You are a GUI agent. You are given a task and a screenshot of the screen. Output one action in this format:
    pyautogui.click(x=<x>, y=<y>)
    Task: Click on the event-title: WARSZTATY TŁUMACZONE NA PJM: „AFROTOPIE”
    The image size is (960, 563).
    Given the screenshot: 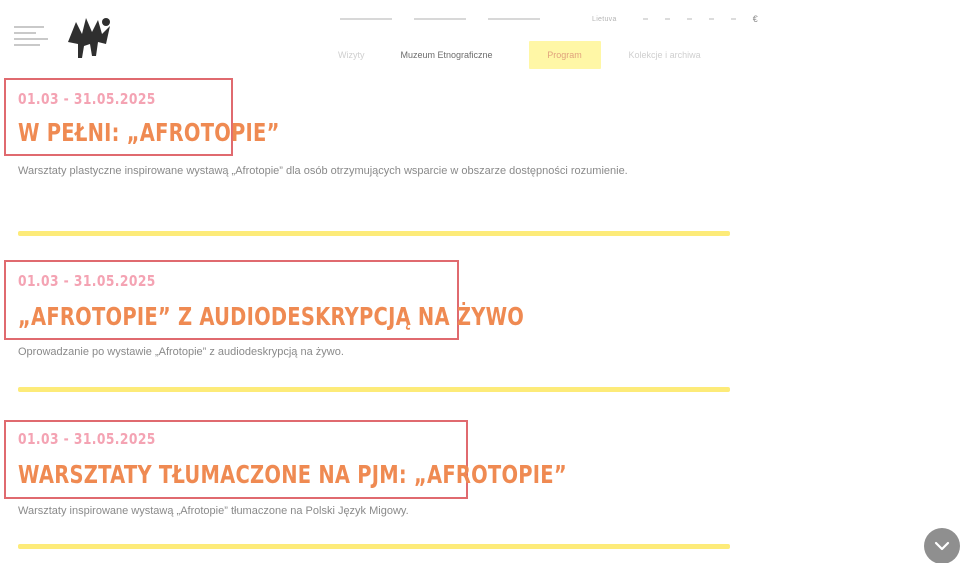 What is the action you would take?
    pyautogui.click(x=292, y=474)
    